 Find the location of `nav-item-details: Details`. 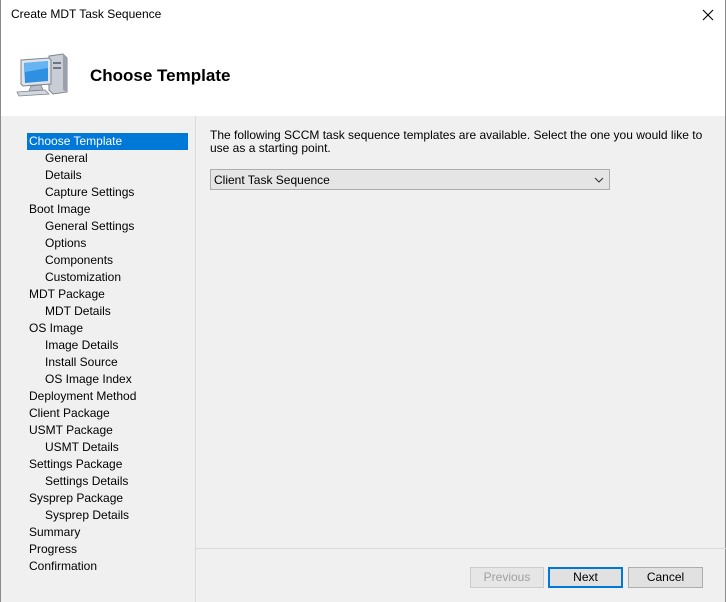

nav-item-details: Details is located at coordinates (108, 175).